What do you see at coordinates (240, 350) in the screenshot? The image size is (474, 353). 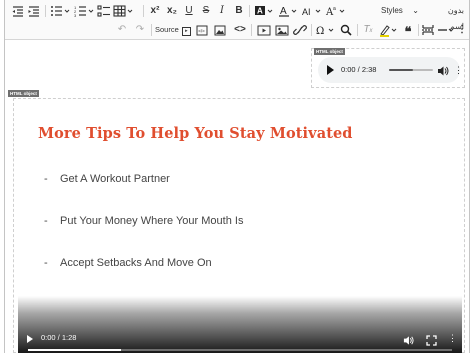 I see `video-progress-bar` at bounding box center [240, 350].